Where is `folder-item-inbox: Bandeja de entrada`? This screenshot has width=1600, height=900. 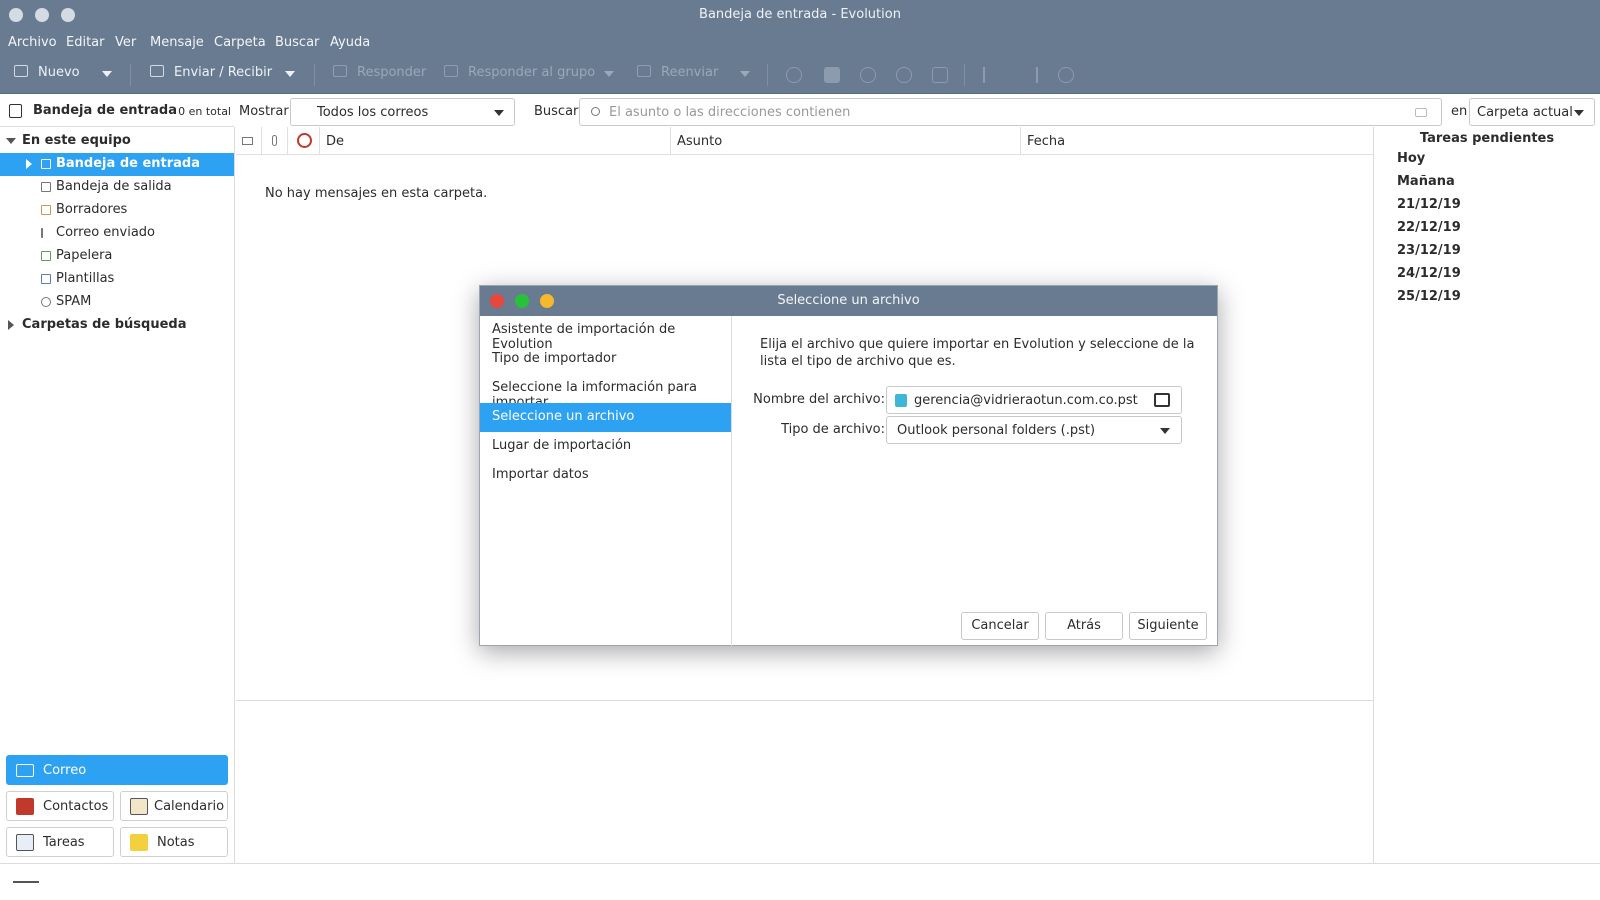 folder-item-inbox: Bandeja de entrada is located at coordinates (117, 164).